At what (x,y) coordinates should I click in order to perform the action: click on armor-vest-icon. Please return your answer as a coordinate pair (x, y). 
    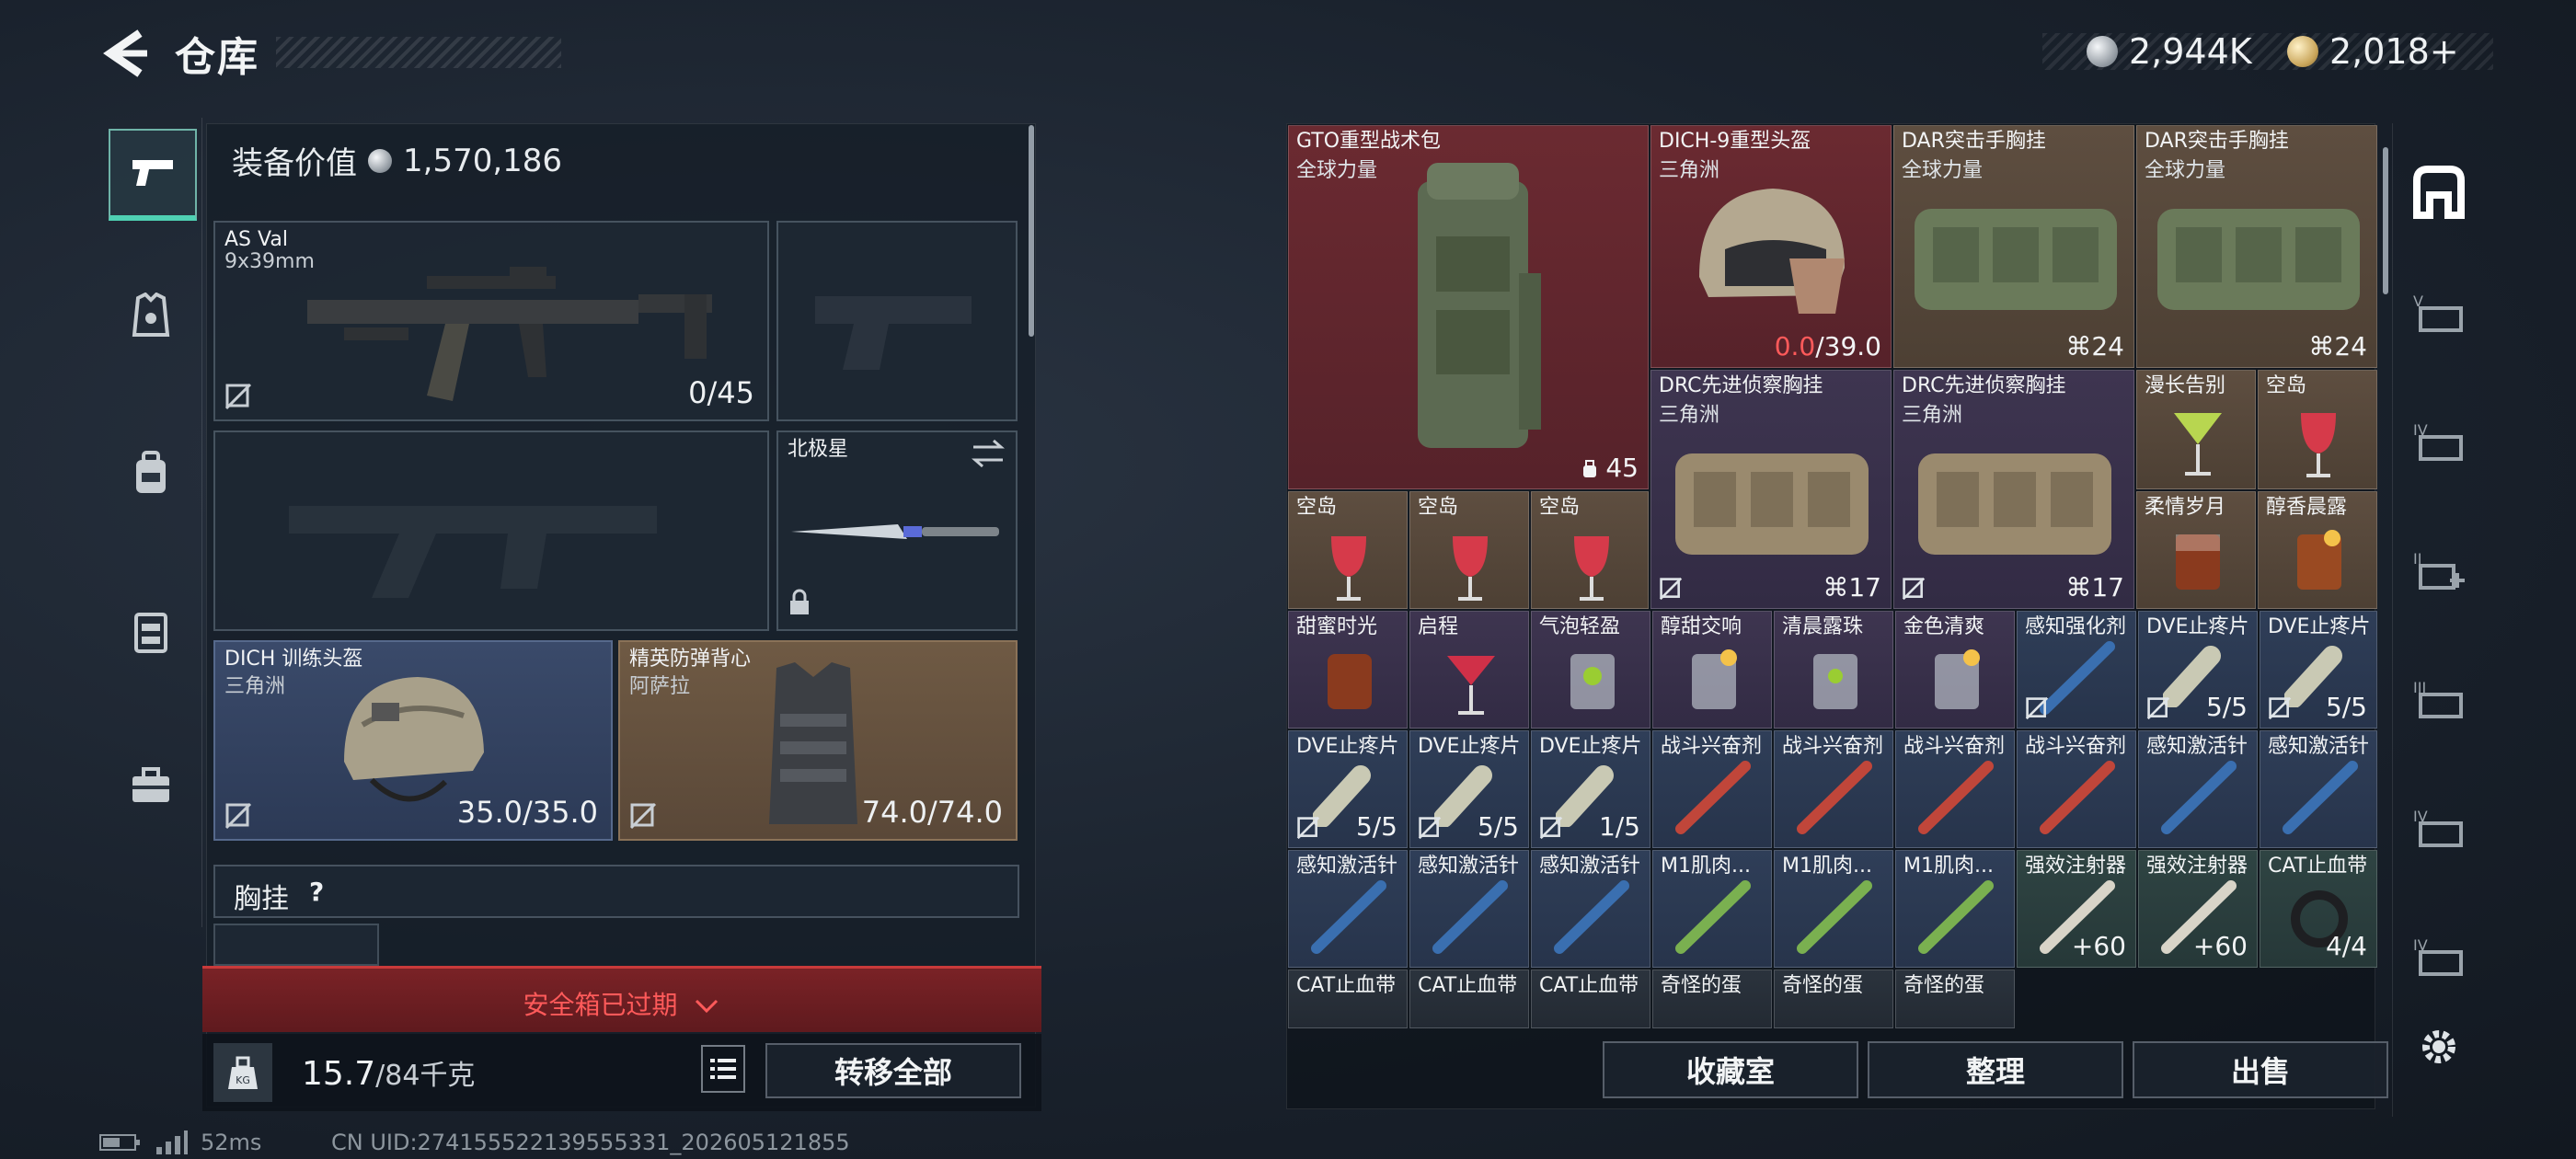
    Looking at the image, I should click on (813, 743).